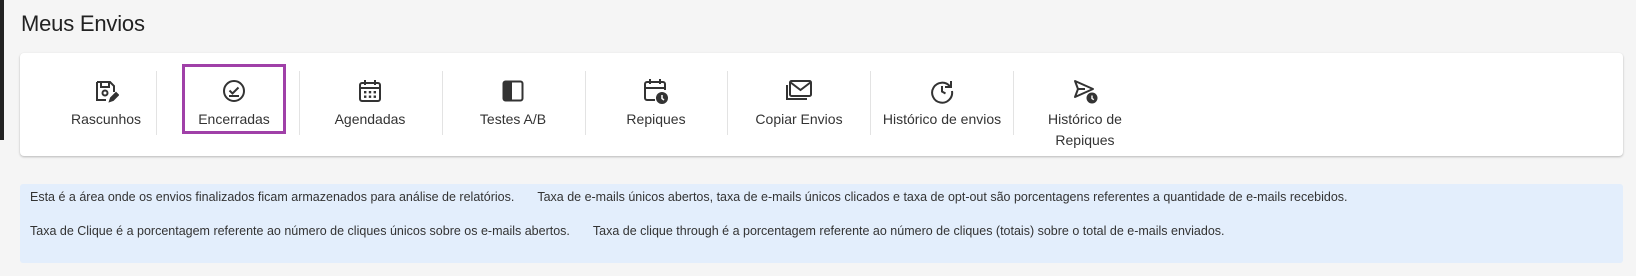 The width and height of the screenshot is (1636, 276). Describe the element at coordinates (1085, 91) in the screenshot. I see `send-clock-icon` at that location.